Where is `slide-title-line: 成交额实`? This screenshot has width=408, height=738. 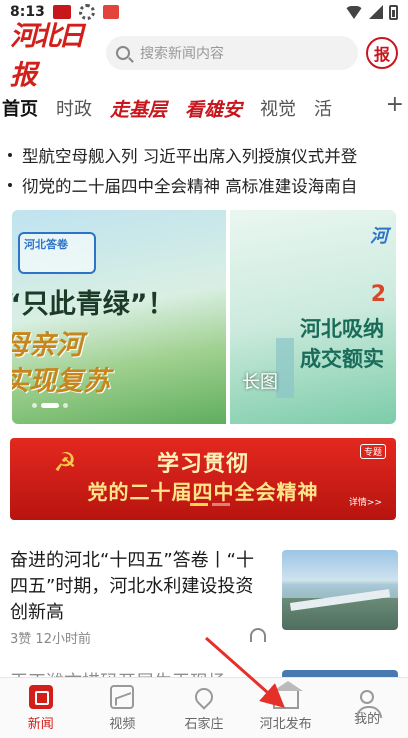
slide-title-line: 成交额实 is located at coordinates (342, 359).